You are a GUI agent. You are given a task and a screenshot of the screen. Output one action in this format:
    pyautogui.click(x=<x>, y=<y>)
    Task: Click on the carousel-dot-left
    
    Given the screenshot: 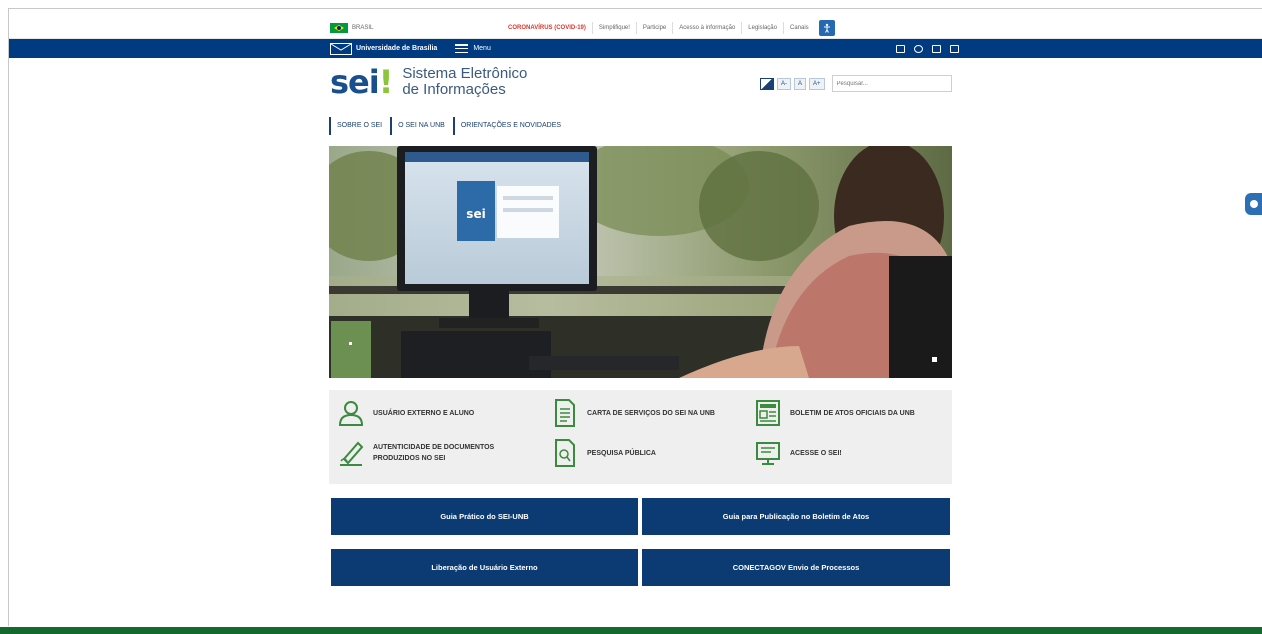 What is the action you would take?
    pyautogui.click(x=350, y=343)
    